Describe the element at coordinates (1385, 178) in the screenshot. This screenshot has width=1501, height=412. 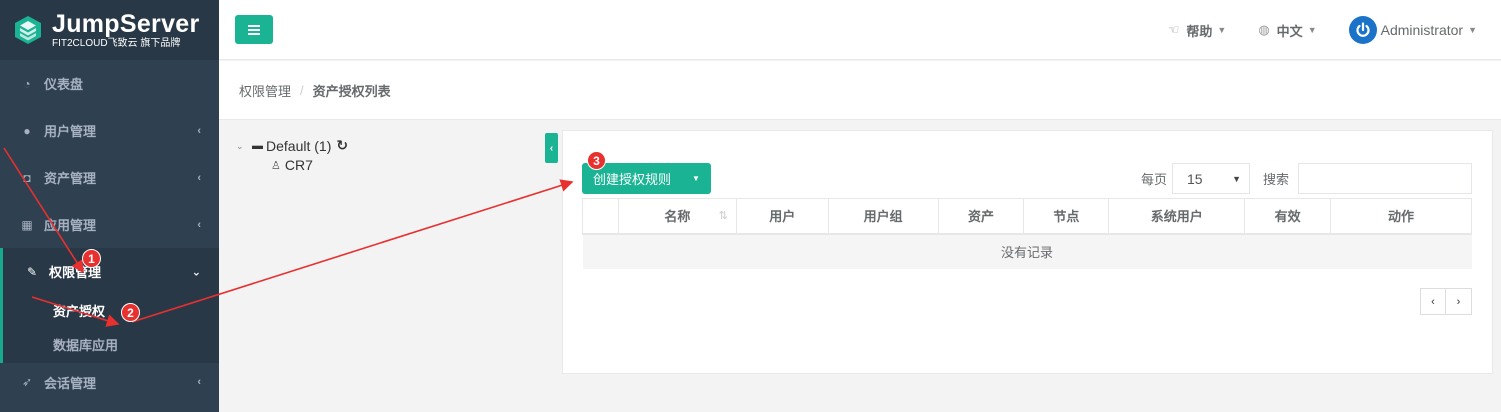
I see `search-input` at that location.